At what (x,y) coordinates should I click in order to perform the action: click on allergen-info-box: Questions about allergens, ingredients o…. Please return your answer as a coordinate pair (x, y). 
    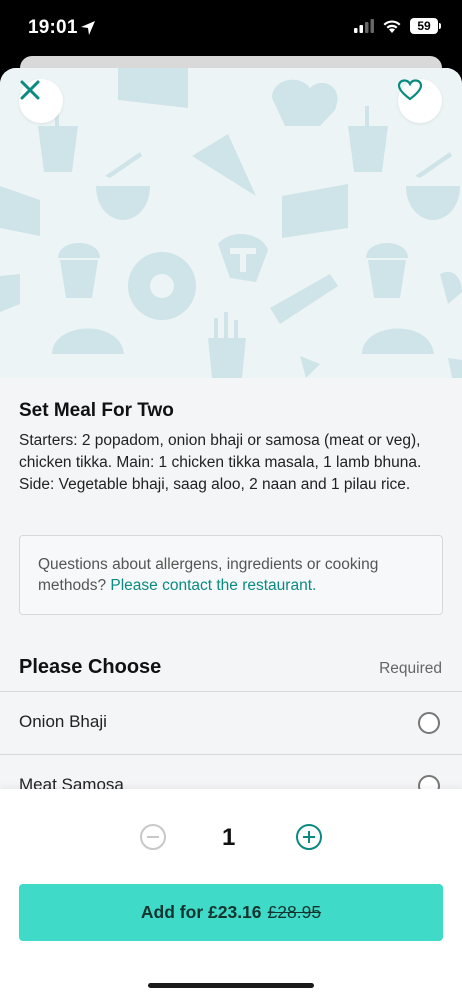
    Looking at the image, I should click on (231, 575).